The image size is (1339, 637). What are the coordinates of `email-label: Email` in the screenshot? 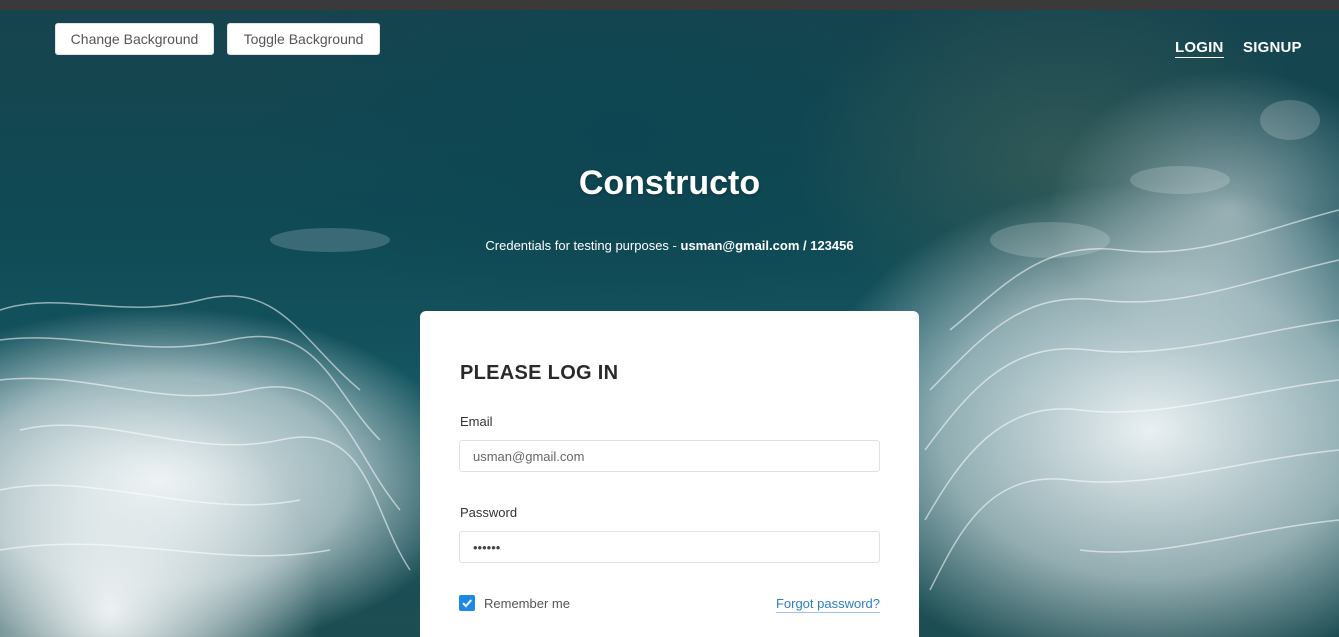 It's located at (476, 421).